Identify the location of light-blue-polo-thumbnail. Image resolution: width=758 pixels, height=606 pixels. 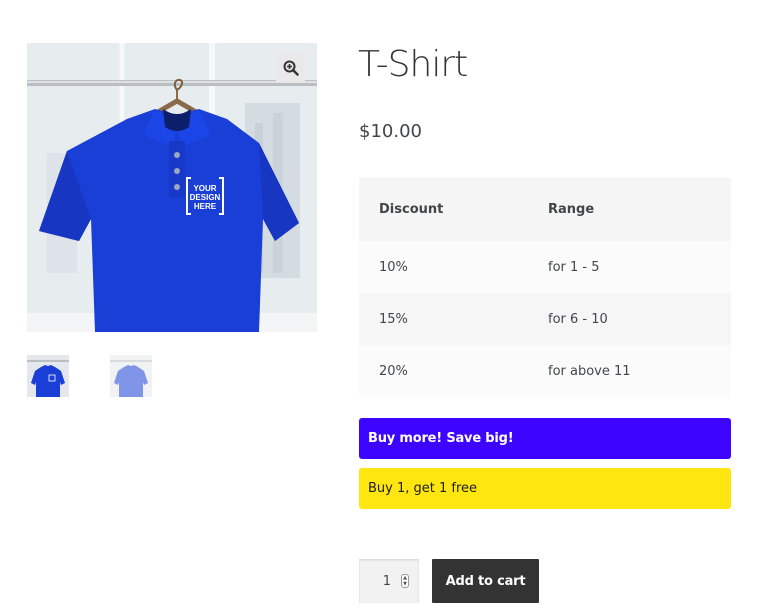
(131, 376).